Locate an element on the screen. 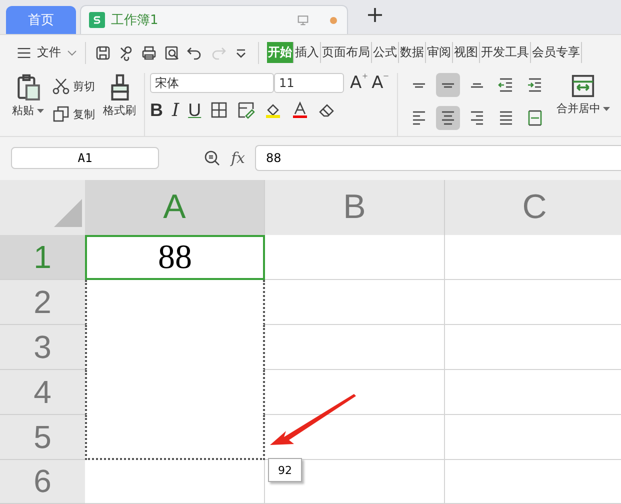  bold-button: B is located at coordinates (156, 110).